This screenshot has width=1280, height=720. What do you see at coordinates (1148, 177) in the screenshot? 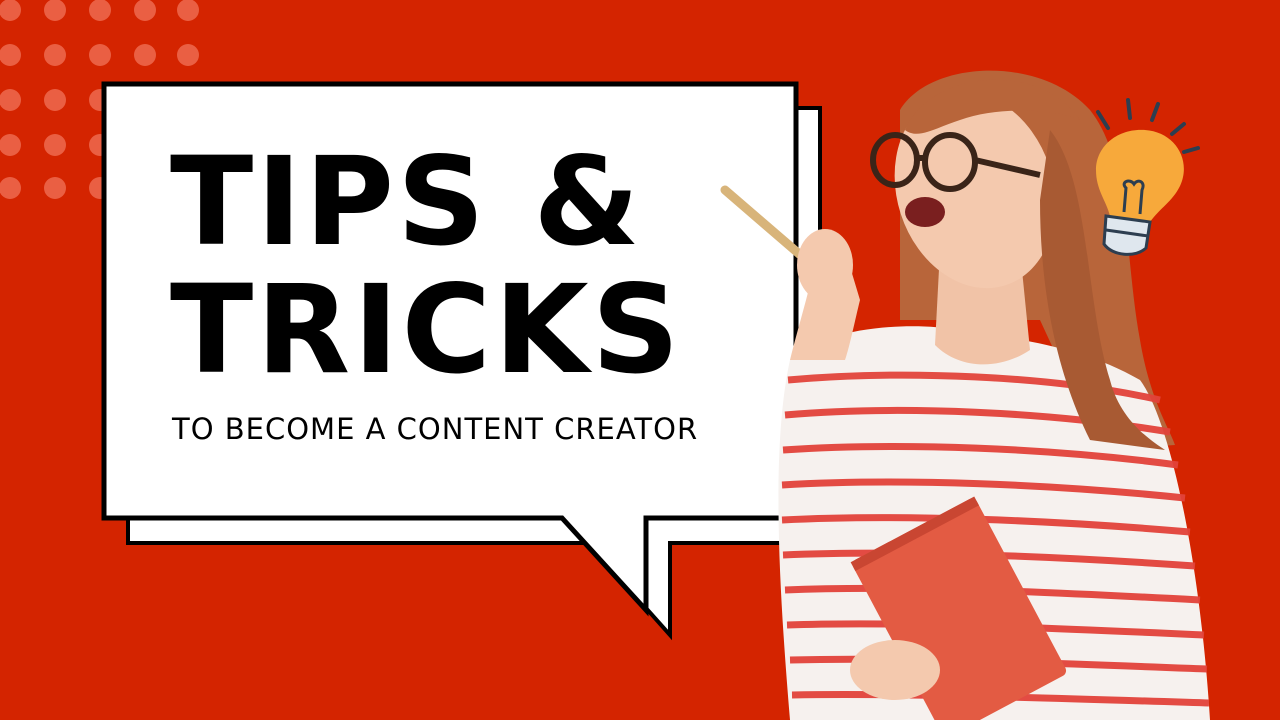
I see `lightbulb-icon` at bounding box center [1148, 177].